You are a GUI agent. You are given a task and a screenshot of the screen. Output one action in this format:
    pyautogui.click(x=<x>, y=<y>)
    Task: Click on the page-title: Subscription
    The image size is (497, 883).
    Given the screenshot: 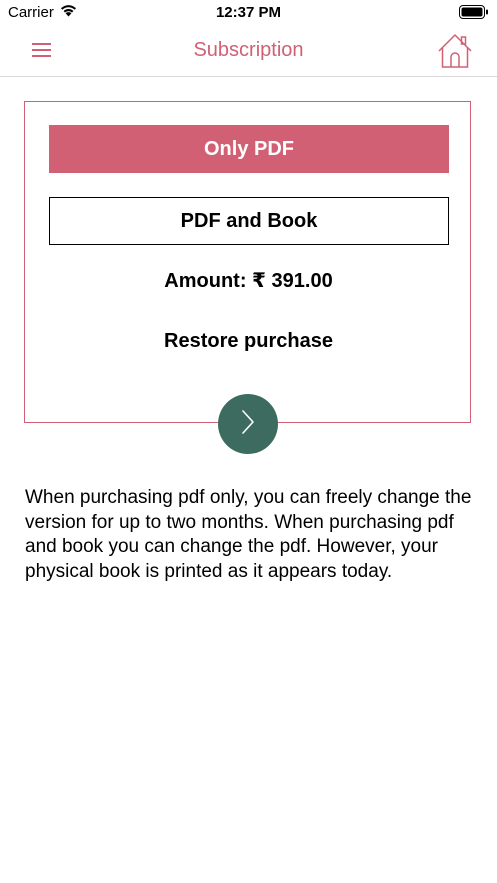 What is the action you would take?
    pyautogui.click(x=248, y=50)
    